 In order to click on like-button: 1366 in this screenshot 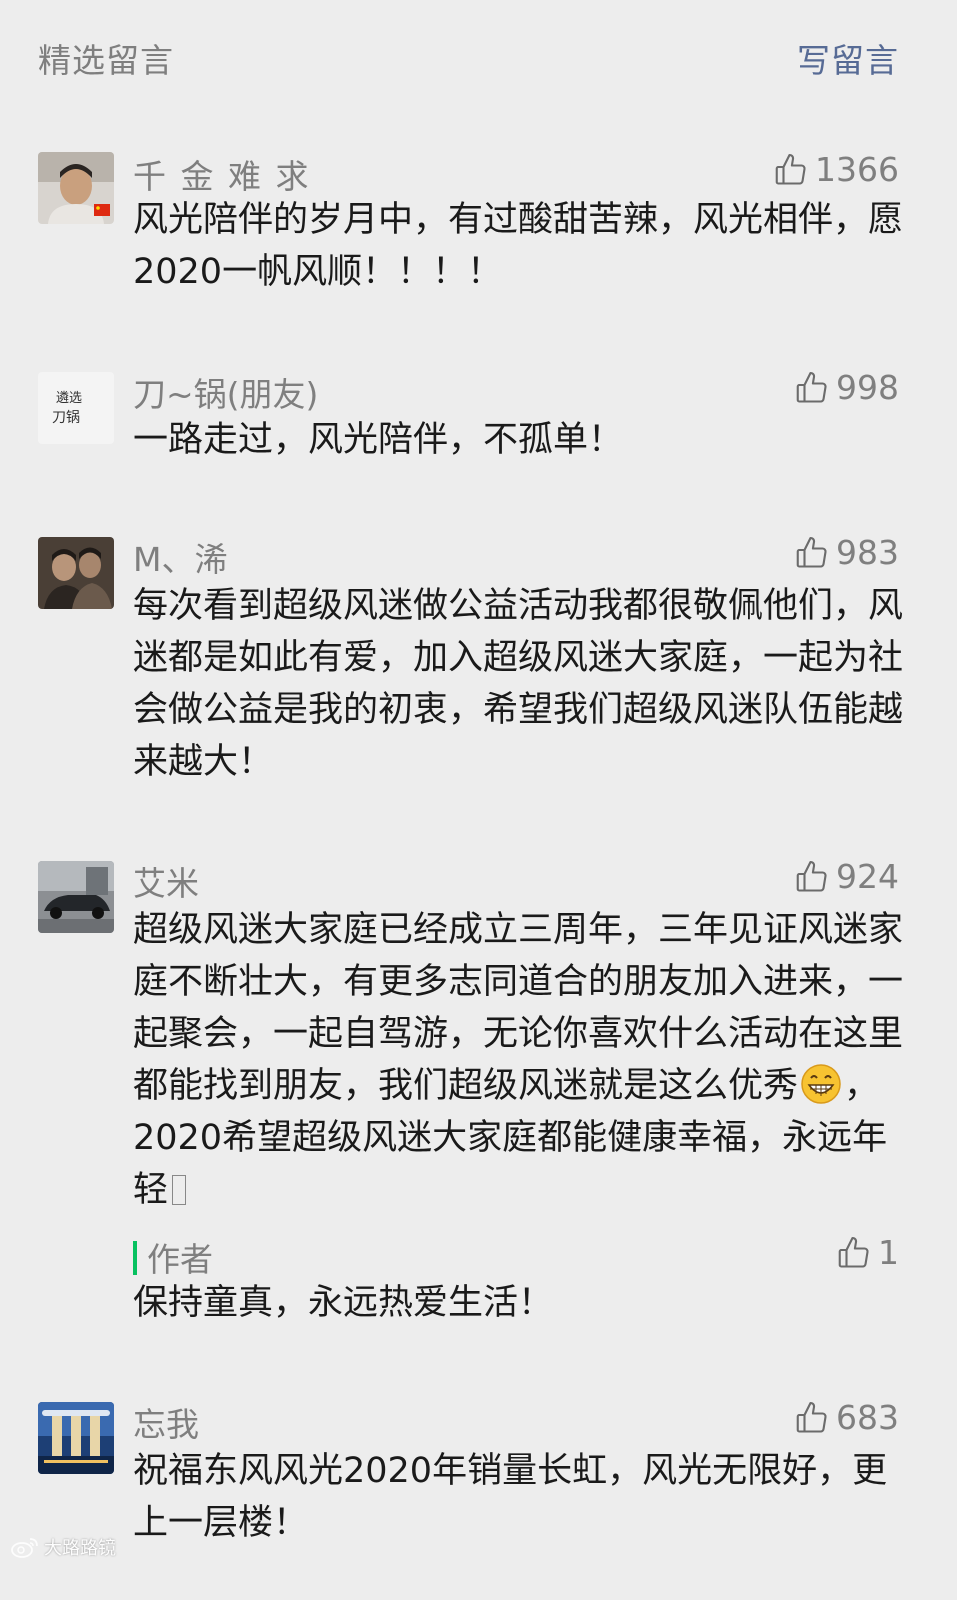, I will do `click(836, 169)`.